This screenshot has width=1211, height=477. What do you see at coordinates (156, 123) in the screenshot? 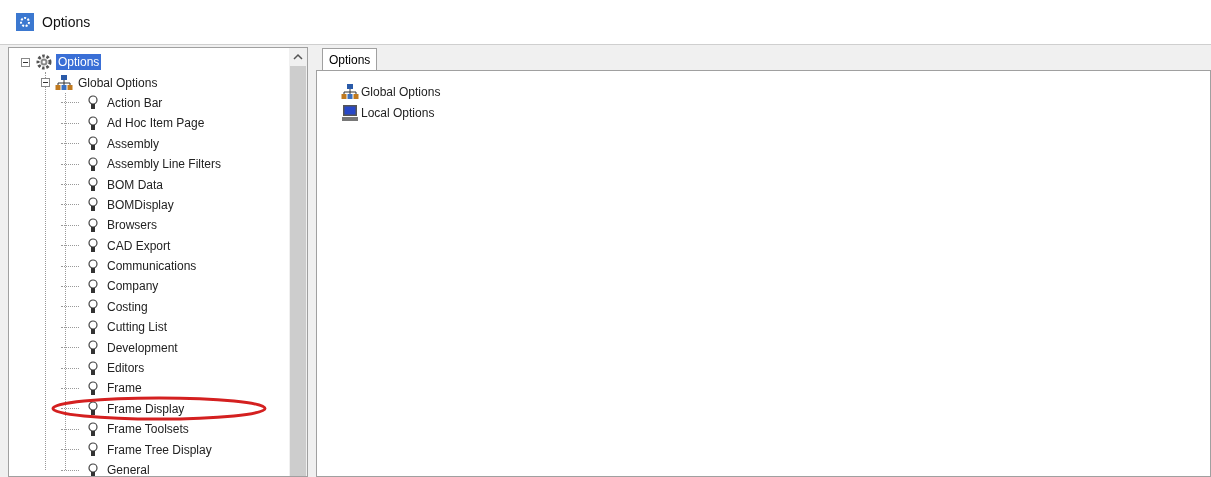
I see `tree-item: Ad Hoc Item Page` at bounding box center [156, 123].